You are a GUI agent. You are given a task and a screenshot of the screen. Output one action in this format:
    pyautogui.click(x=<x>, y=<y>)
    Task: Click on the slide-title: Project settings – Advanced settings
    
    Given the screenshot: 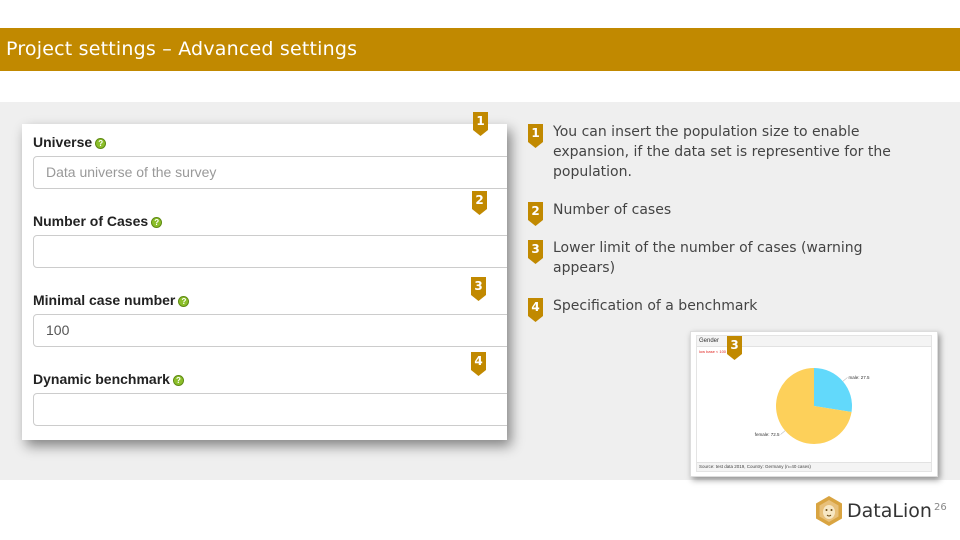 What is the action you would take?
    pyautogui.click(x=182, y=49)
    